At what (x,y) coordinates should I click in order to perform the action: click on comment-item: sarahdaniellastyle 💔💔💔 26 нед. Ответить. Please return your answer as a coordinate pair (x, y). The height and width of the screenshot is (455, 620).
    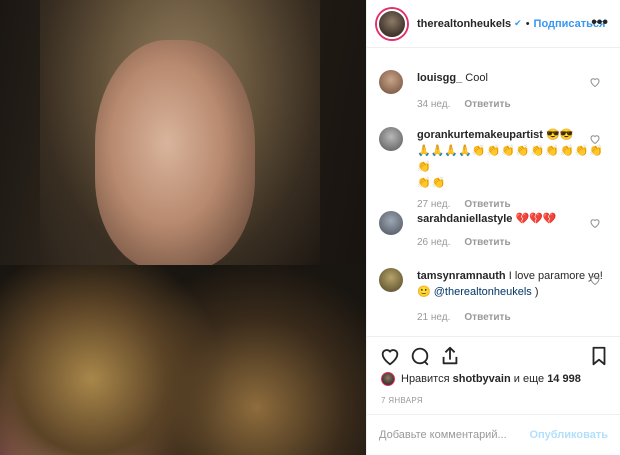
    Looking at the image, I should click on (494, 229).